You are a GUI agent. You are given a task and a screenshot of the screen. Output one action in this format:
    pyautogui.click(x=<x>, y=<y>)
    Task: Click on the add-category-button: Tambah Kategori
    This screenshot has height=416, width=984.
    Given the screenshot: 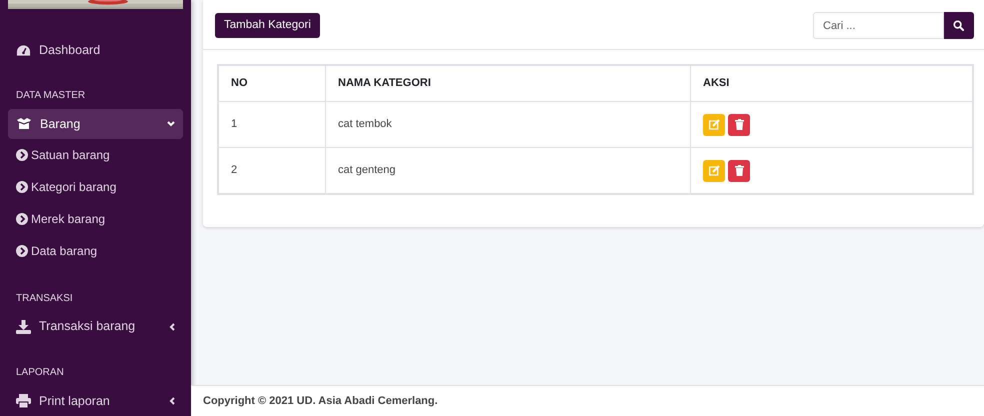 What is the action you would take?
    pyautogui.click(x=267, y=25)
    